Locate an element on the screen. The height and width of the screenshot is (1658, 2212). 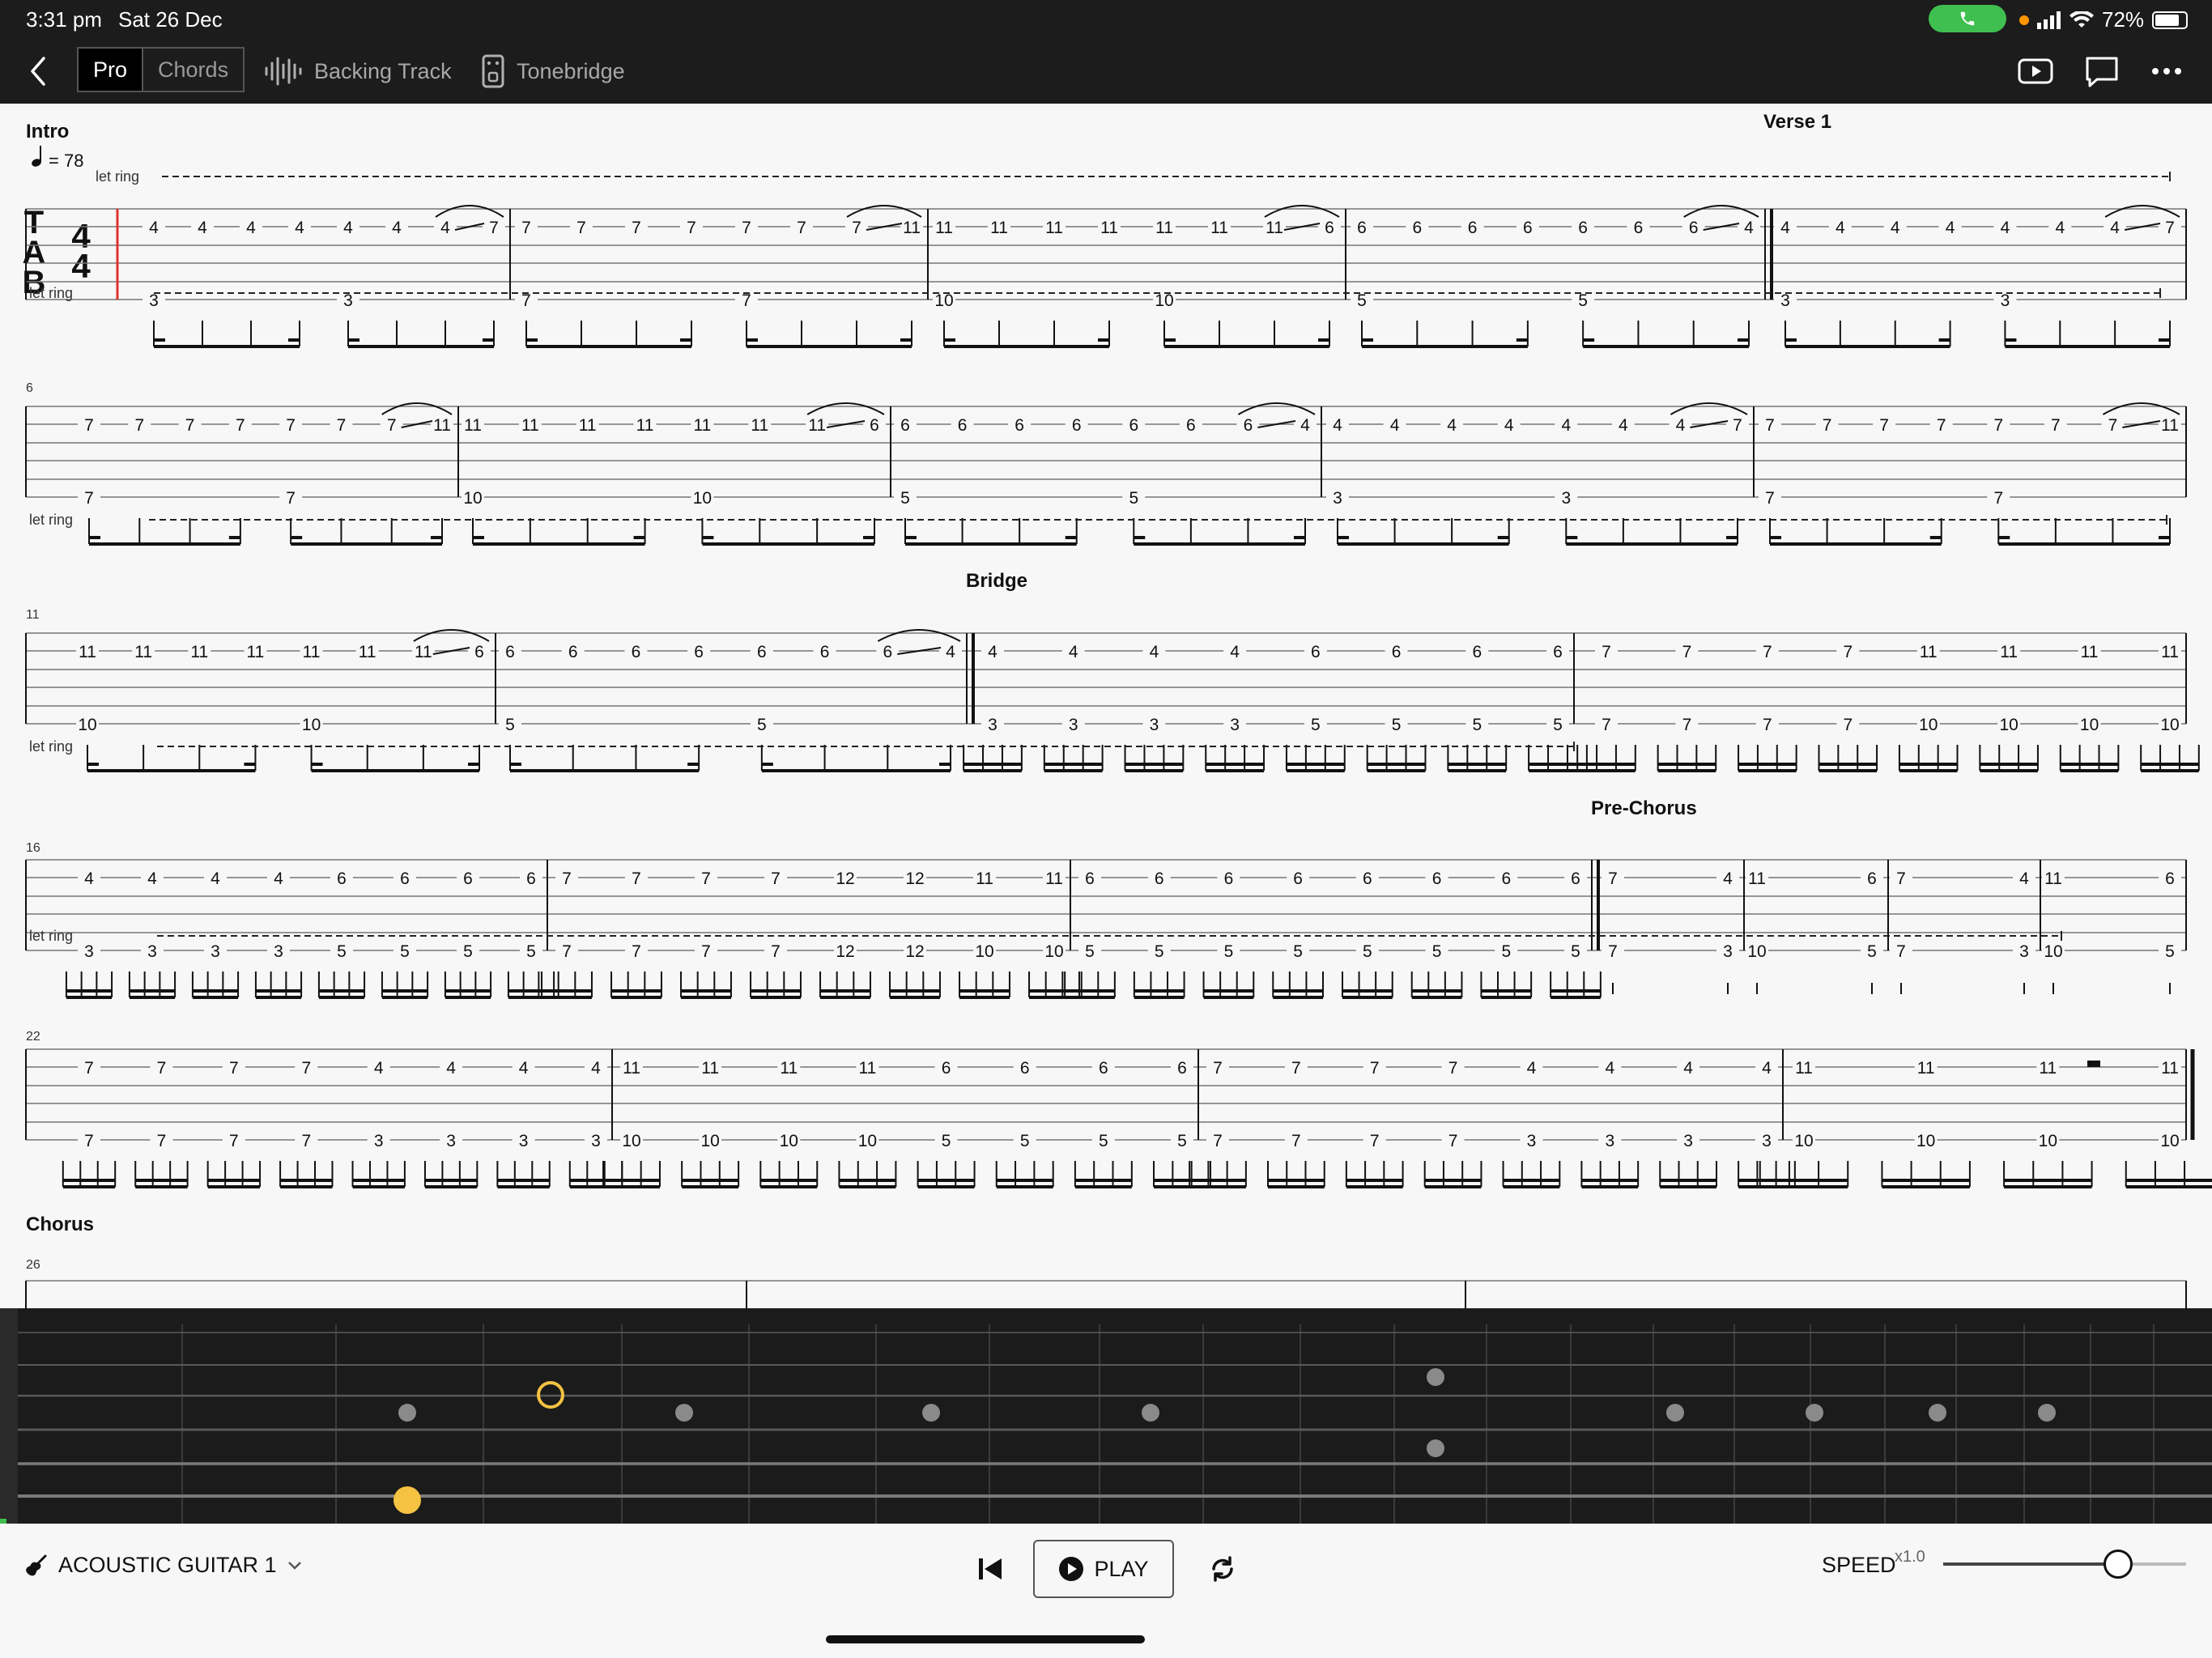
status-date: Sat 26 Dec is located at coordinates (170, 19).